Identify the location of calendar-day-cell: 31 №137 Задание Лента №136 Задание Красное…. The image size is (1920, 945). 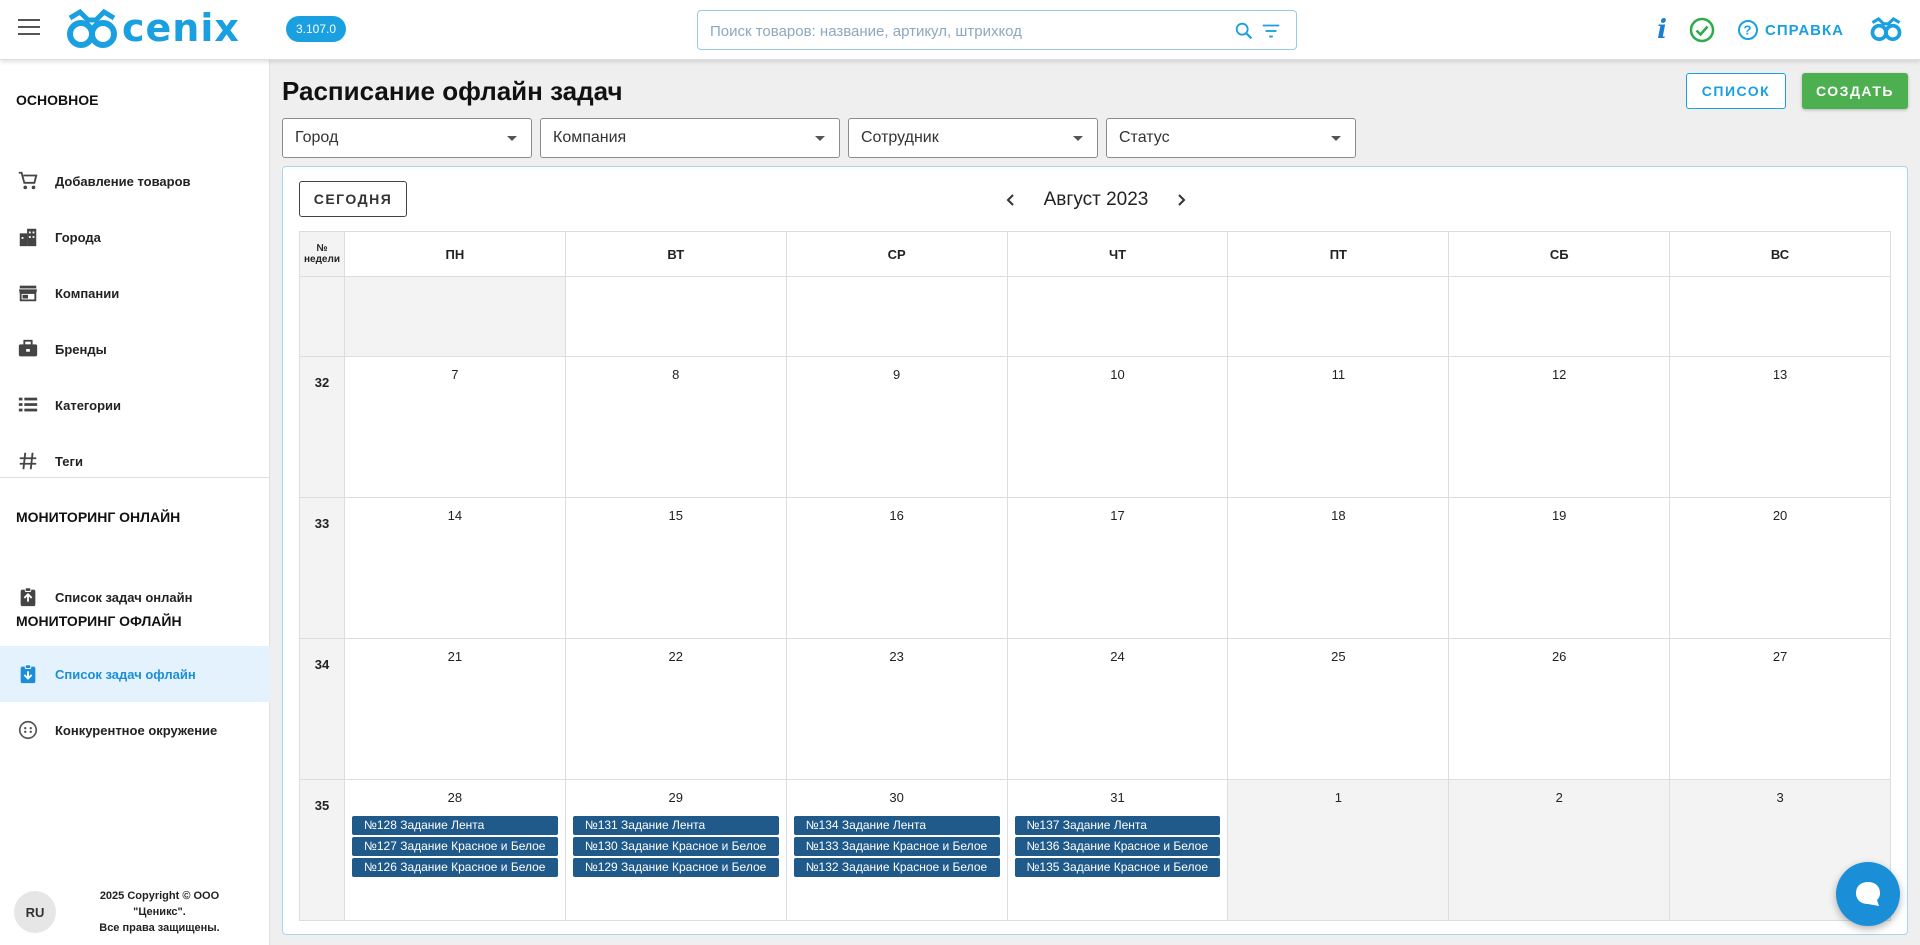
(1118, 850).